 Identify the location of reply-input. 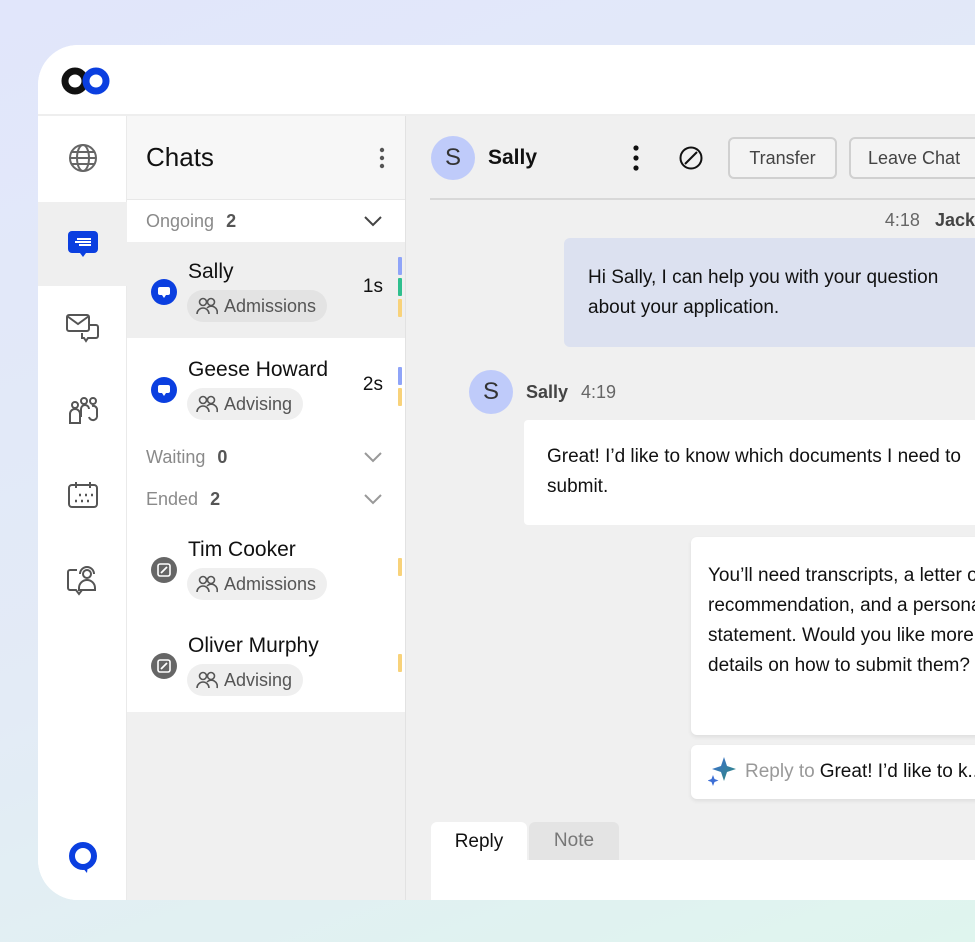
(703, 880).